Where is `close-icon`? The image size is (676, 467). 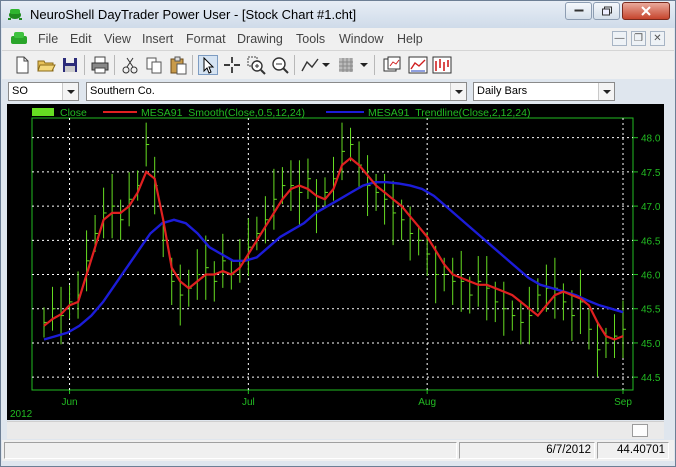
close-icon is located at coordinates (646, 11).